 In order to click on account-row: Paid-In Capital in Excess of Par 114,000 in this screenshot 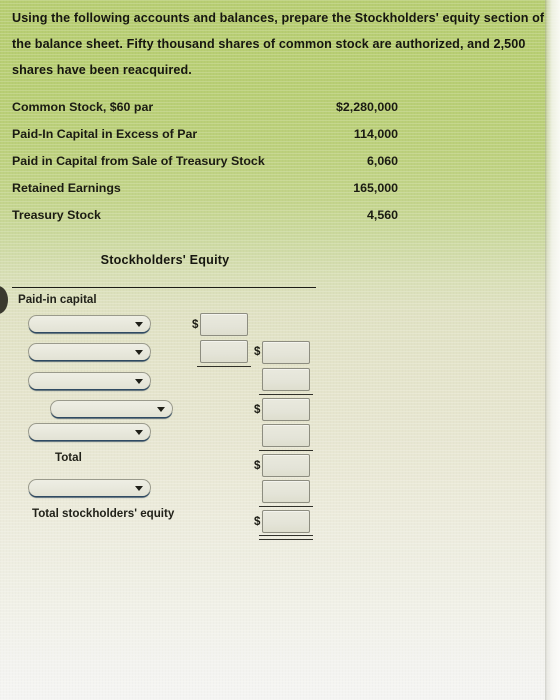, I will do `click(205, 136)`.